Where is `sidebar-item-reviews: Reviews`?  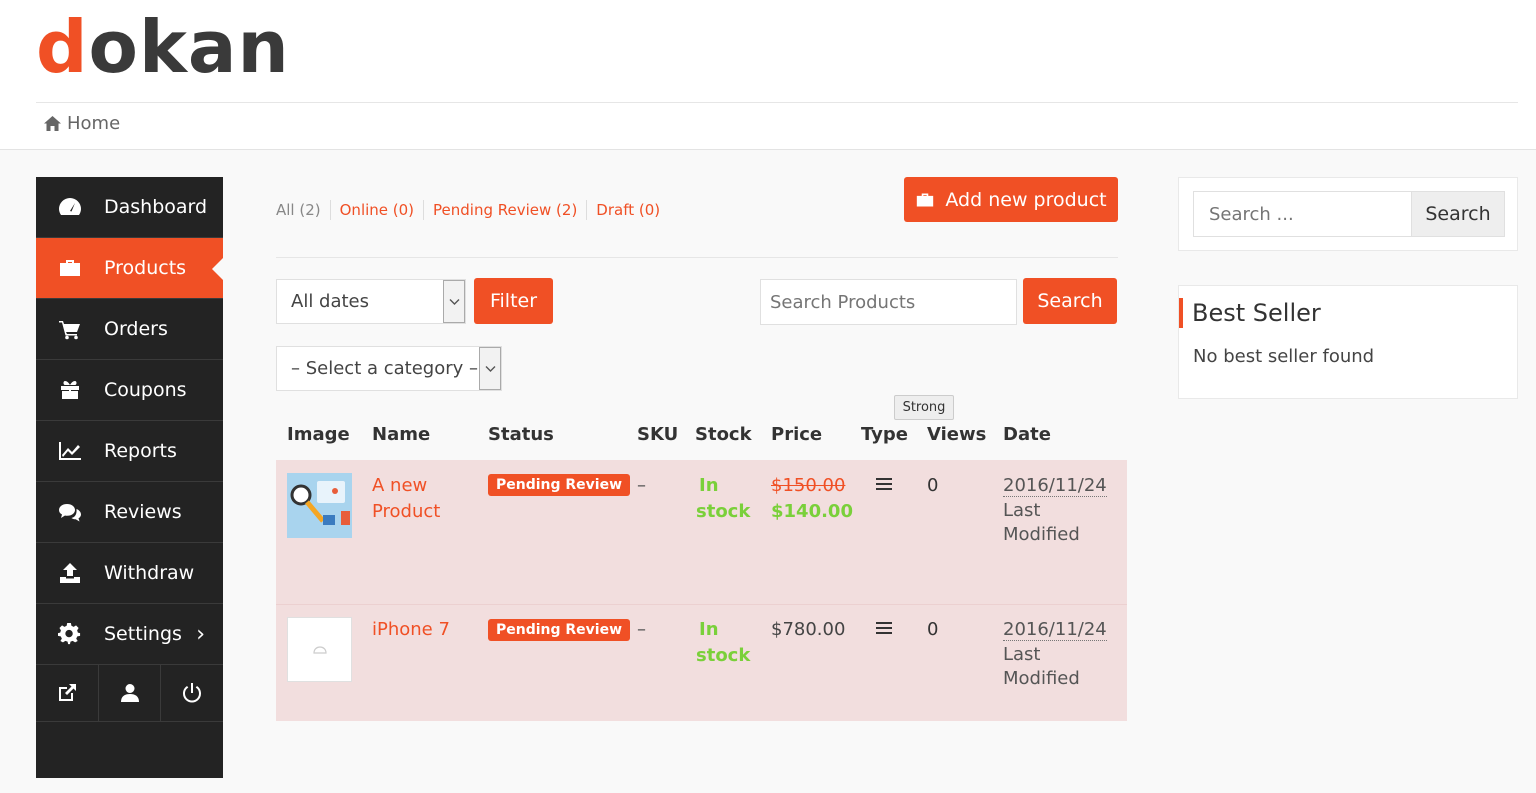 sidebar-item-reviews: Reviews is located at coordinates (129, 512).